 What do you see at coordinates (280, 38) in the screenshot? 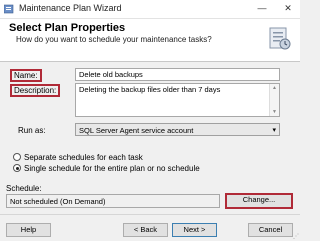
I see `maintenance-plan-icon` at bounding box center [280, 38].